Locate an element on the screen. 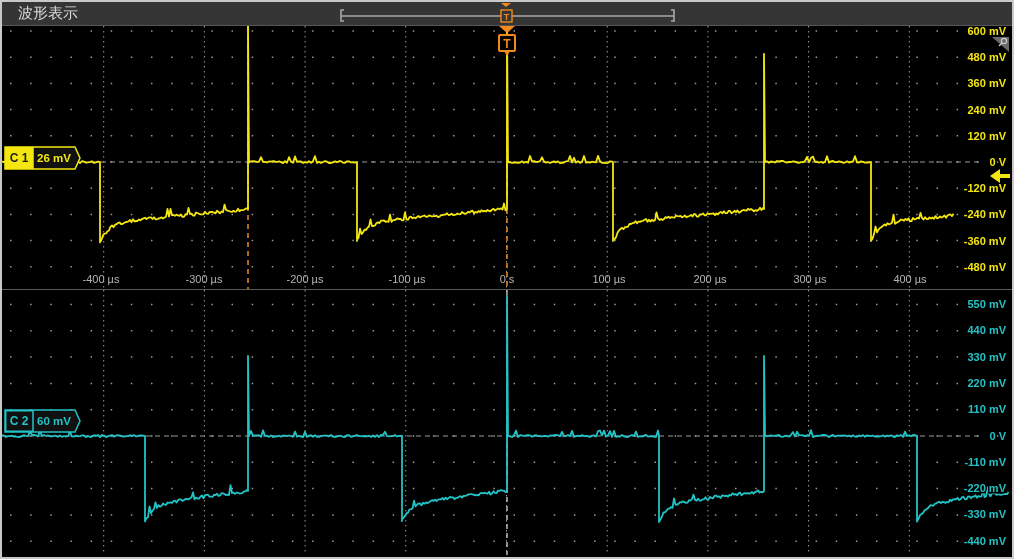 This screenshot has height=559, width=1014. time-label: 300 µs is located at coordinates (810, 279).